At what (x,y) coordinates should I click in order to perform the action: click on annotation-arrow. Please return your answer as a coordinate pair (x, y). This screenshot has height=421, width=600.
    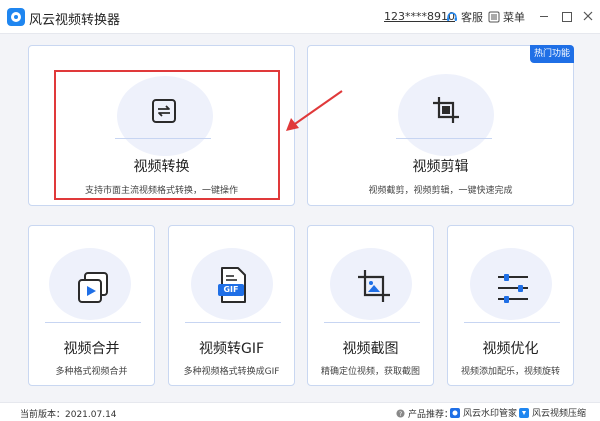
    Looking at the image, I should click on (314, 110).